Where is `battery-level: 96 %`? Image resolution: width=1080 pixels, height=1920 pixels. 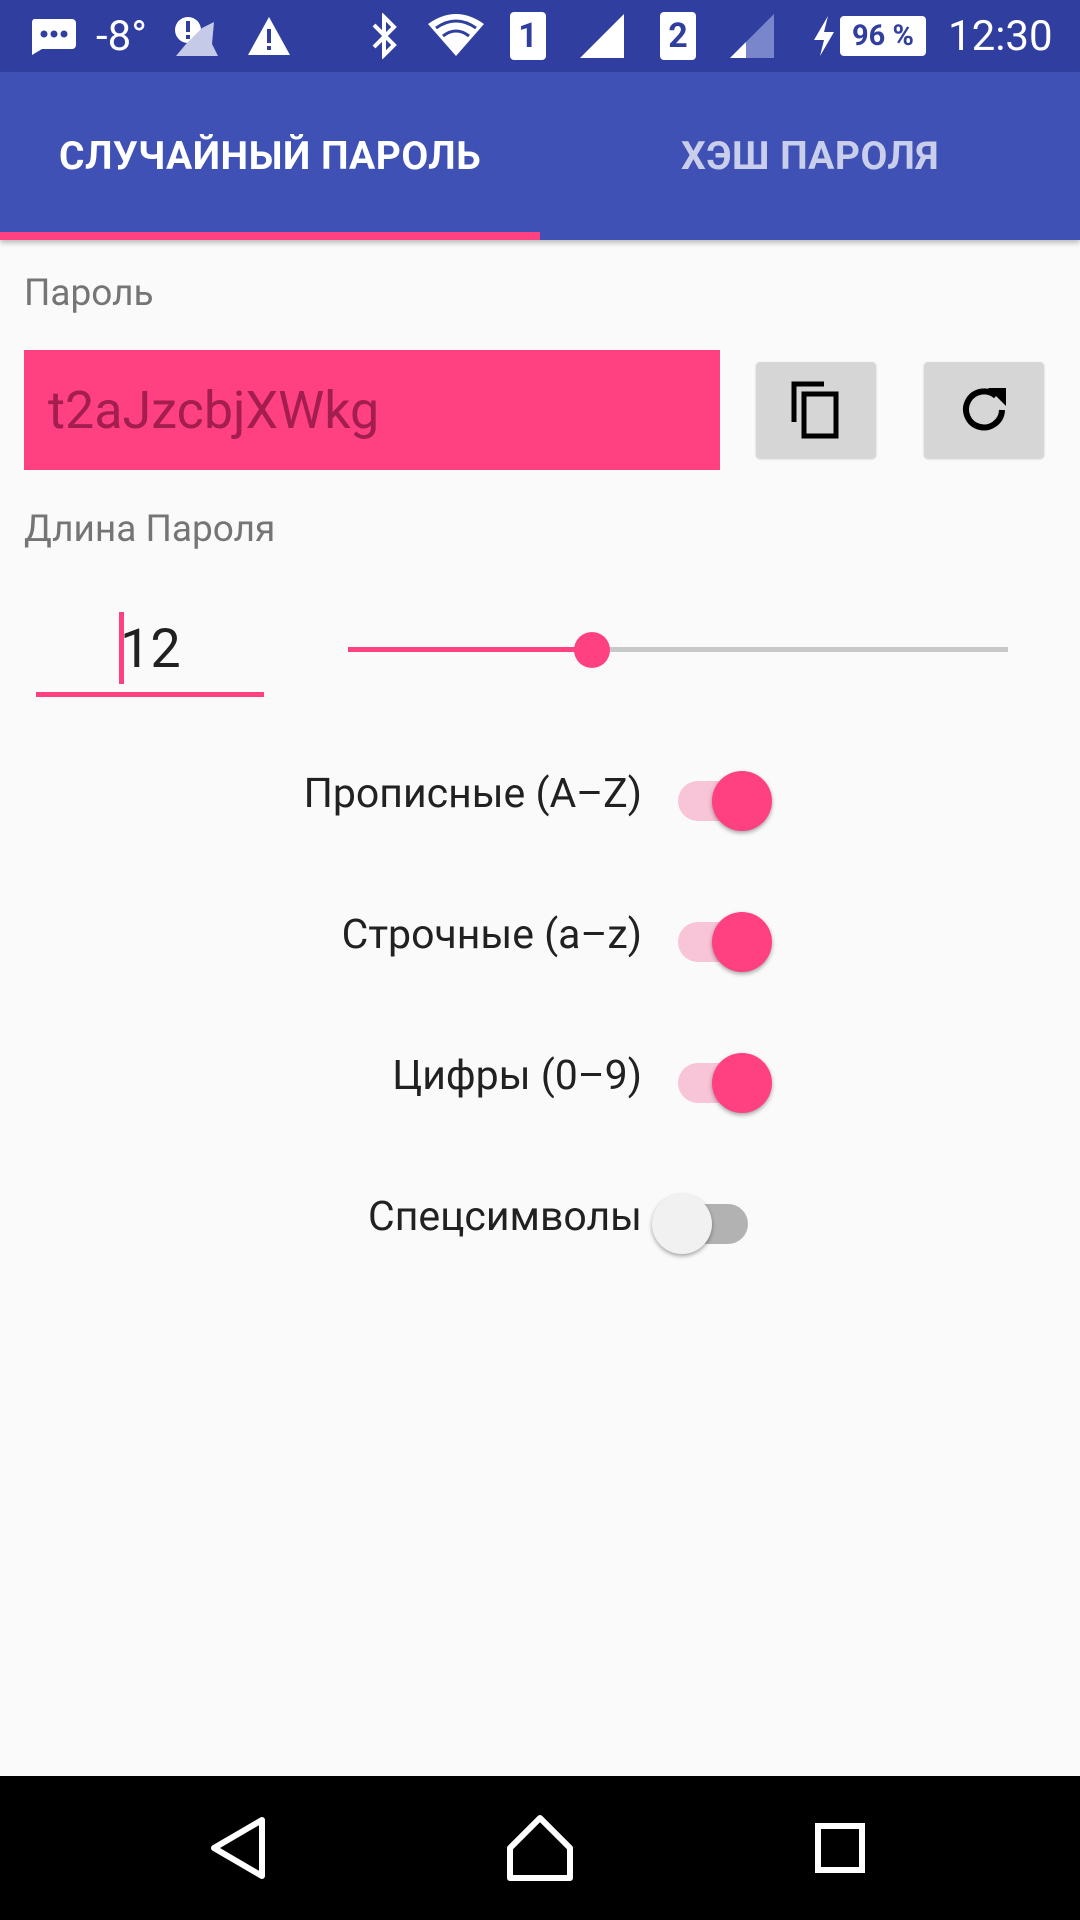 battery-level: 96 % is located at coordinates (883, 36).